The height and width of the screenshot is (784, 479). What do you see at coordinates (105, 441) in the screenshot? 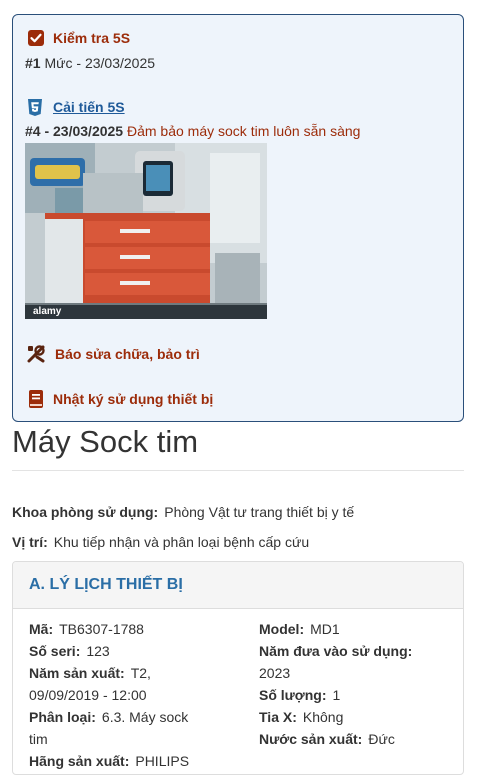
I see `page-title: Máy Sock tim` at bounding box center [105, 441].